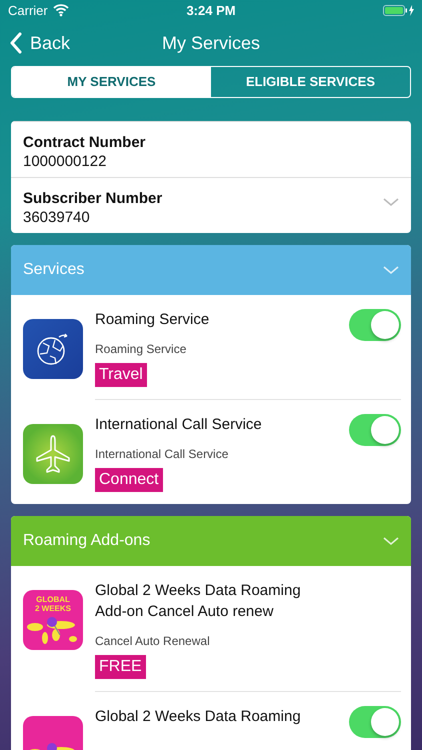 This screenshot has height=750, width=422. I want to click on service-subtitle: Cancel Auto Renewal, so click(153, 641).